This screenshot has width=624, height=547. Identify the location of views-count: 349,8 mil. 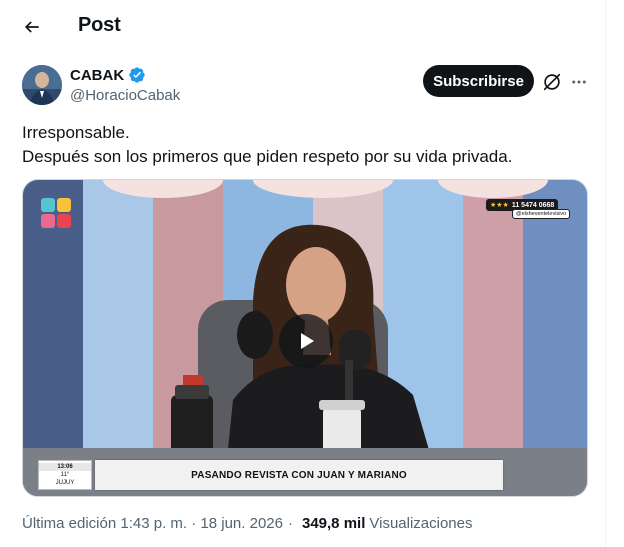
(333, 523).